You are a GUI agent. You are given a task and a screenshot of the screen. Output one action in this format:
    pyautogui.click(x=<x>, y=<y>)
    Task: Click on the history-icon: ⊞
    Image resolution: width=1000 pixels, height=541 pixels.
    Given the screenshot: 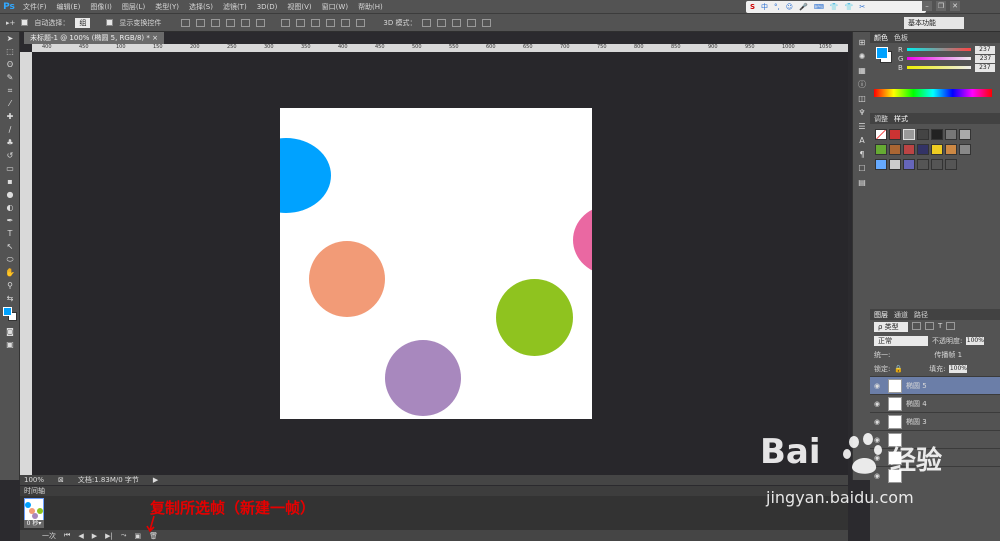 What is the action you would take?
    pyautogui.click(x=862, y=43)
    